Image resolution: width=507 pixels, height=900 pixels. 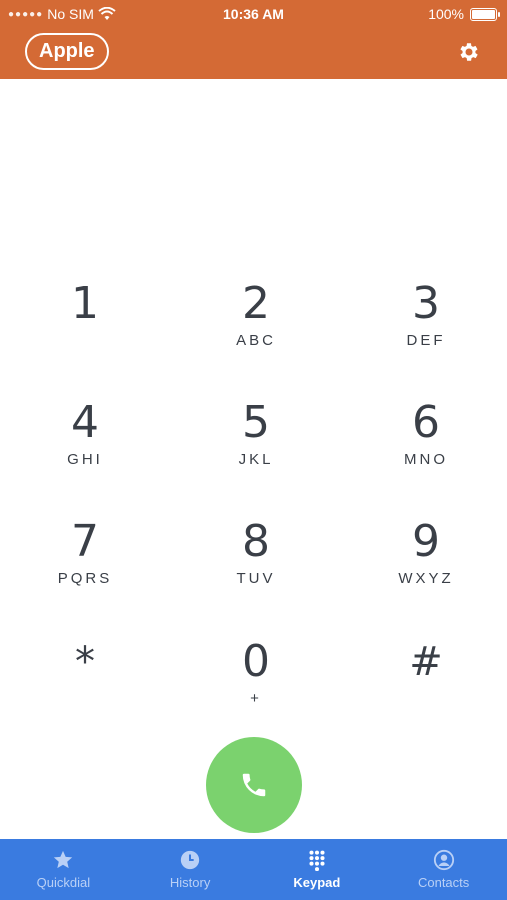 I want to click on battery-area: 100%, so click(x=464, y=14).